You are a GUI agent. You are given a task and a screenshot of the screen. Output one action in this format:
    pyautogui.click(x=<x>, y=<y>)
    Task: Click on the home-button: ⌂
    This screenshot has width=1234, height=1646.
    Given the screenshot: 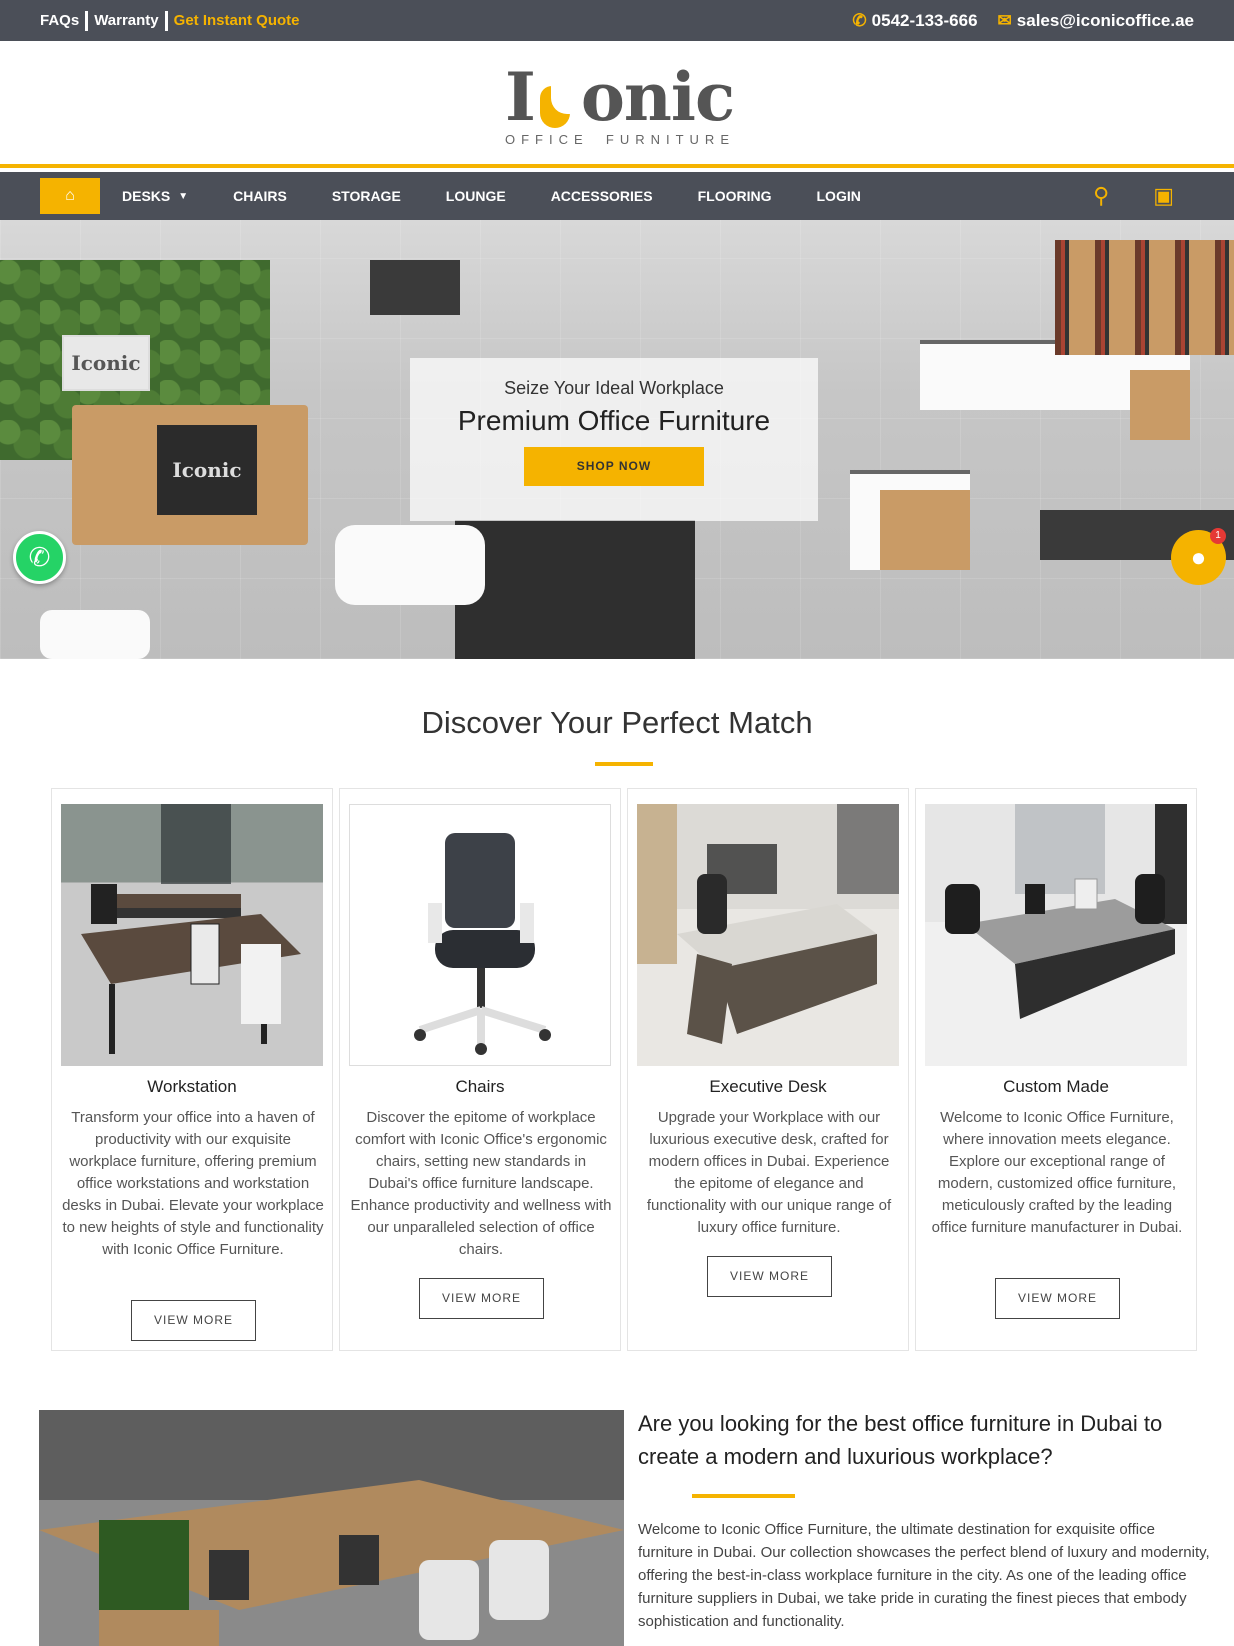 What is the action you would take?
    pyautogui.click(x=70, y=196)
    